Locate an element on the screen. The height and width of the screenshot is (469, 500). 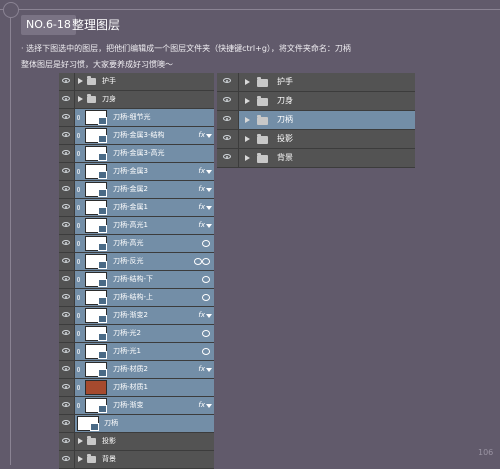
layer-row: 刀柄-渐变 fx is located at coordinates (136, 406).